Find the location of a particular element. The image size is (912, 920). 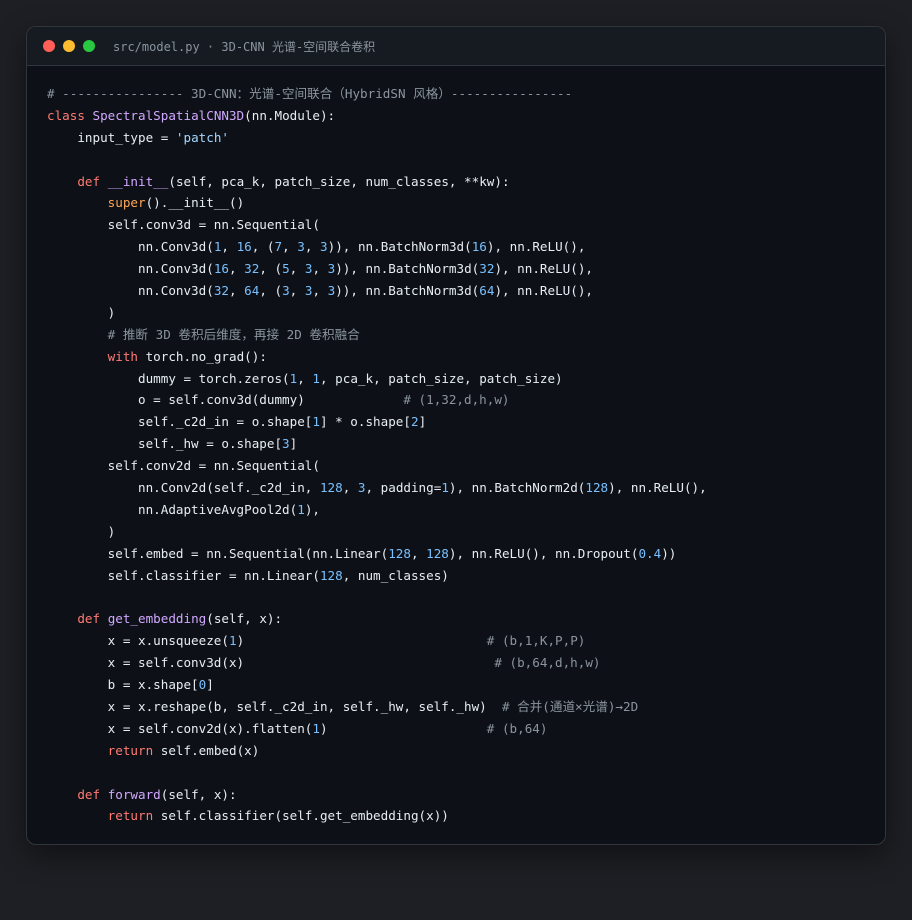

code-text-token: , num_classes) is located at coordinates (395, 575).